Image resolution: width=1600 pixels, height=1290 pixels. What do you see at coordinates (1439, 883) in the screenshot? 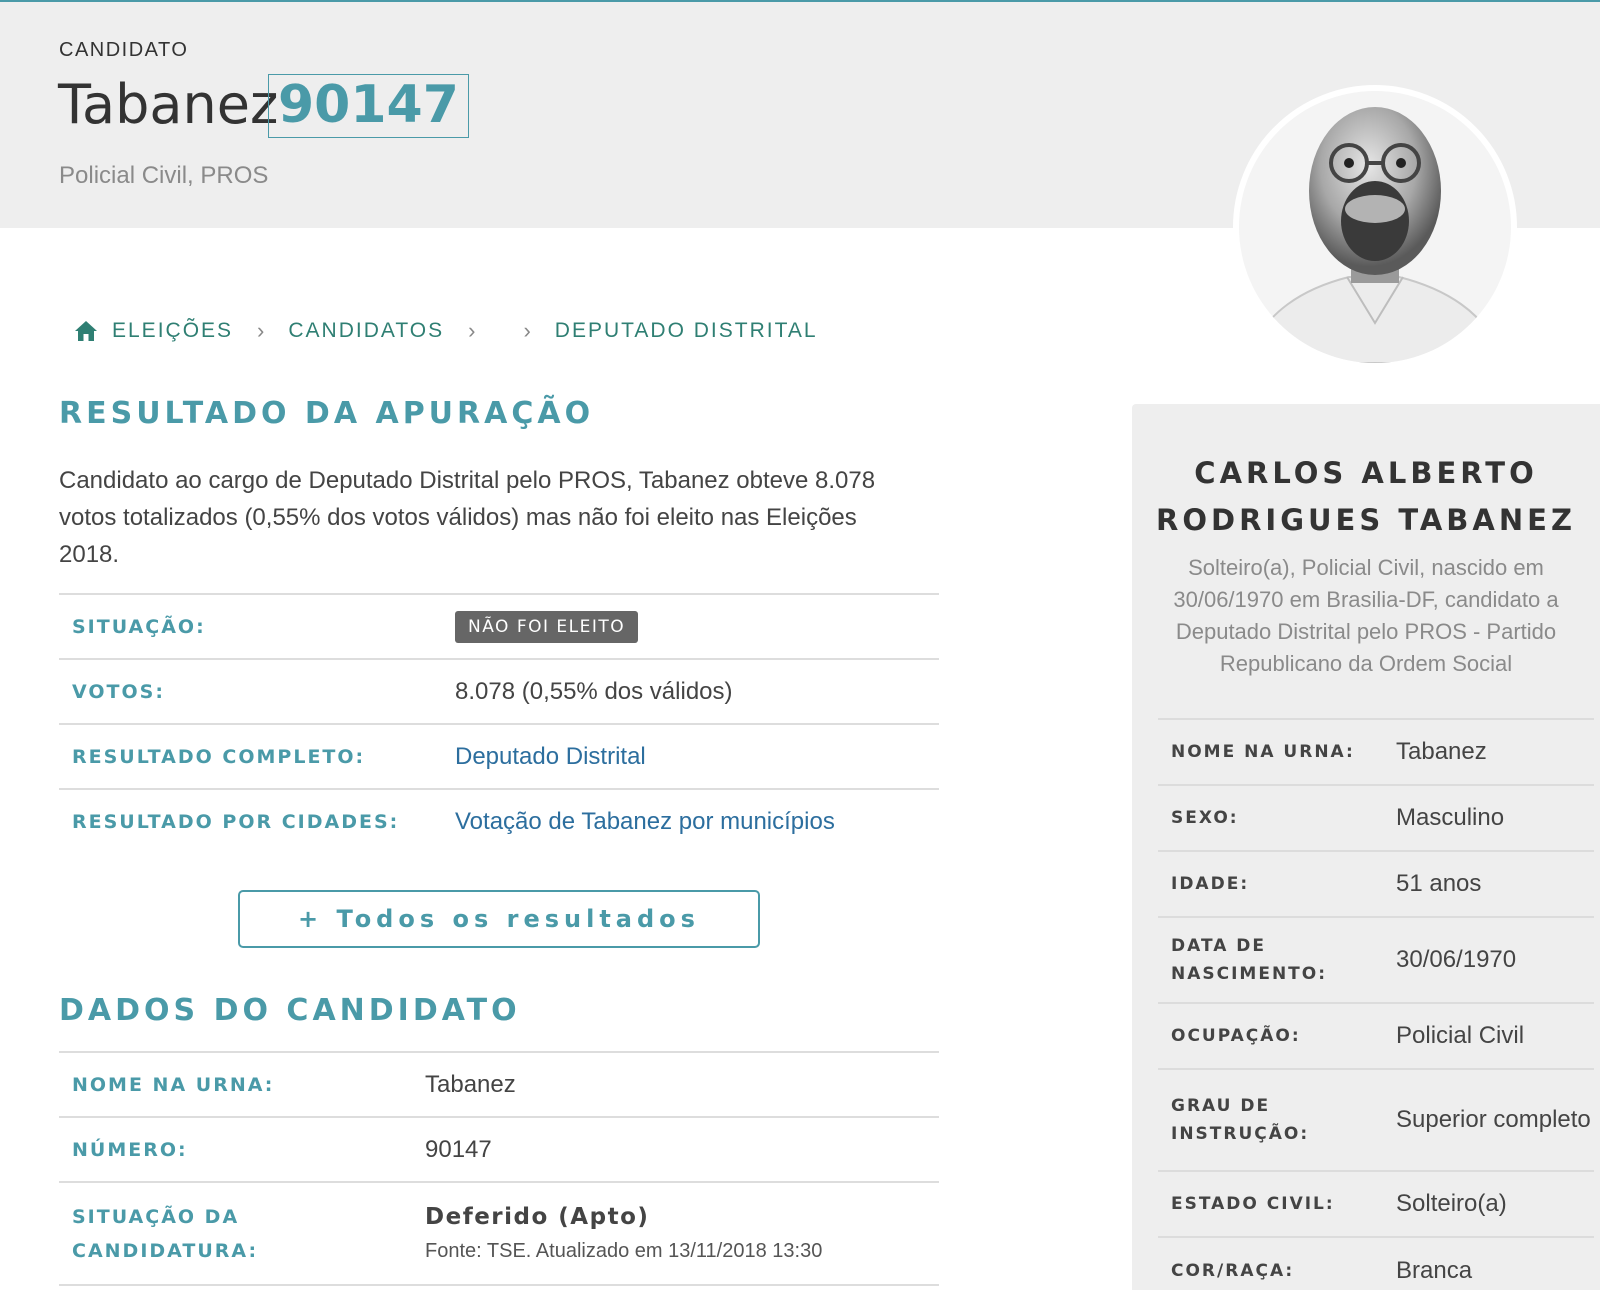
I see `profile-value: 51 anos` at bounding box center [1439, 883].